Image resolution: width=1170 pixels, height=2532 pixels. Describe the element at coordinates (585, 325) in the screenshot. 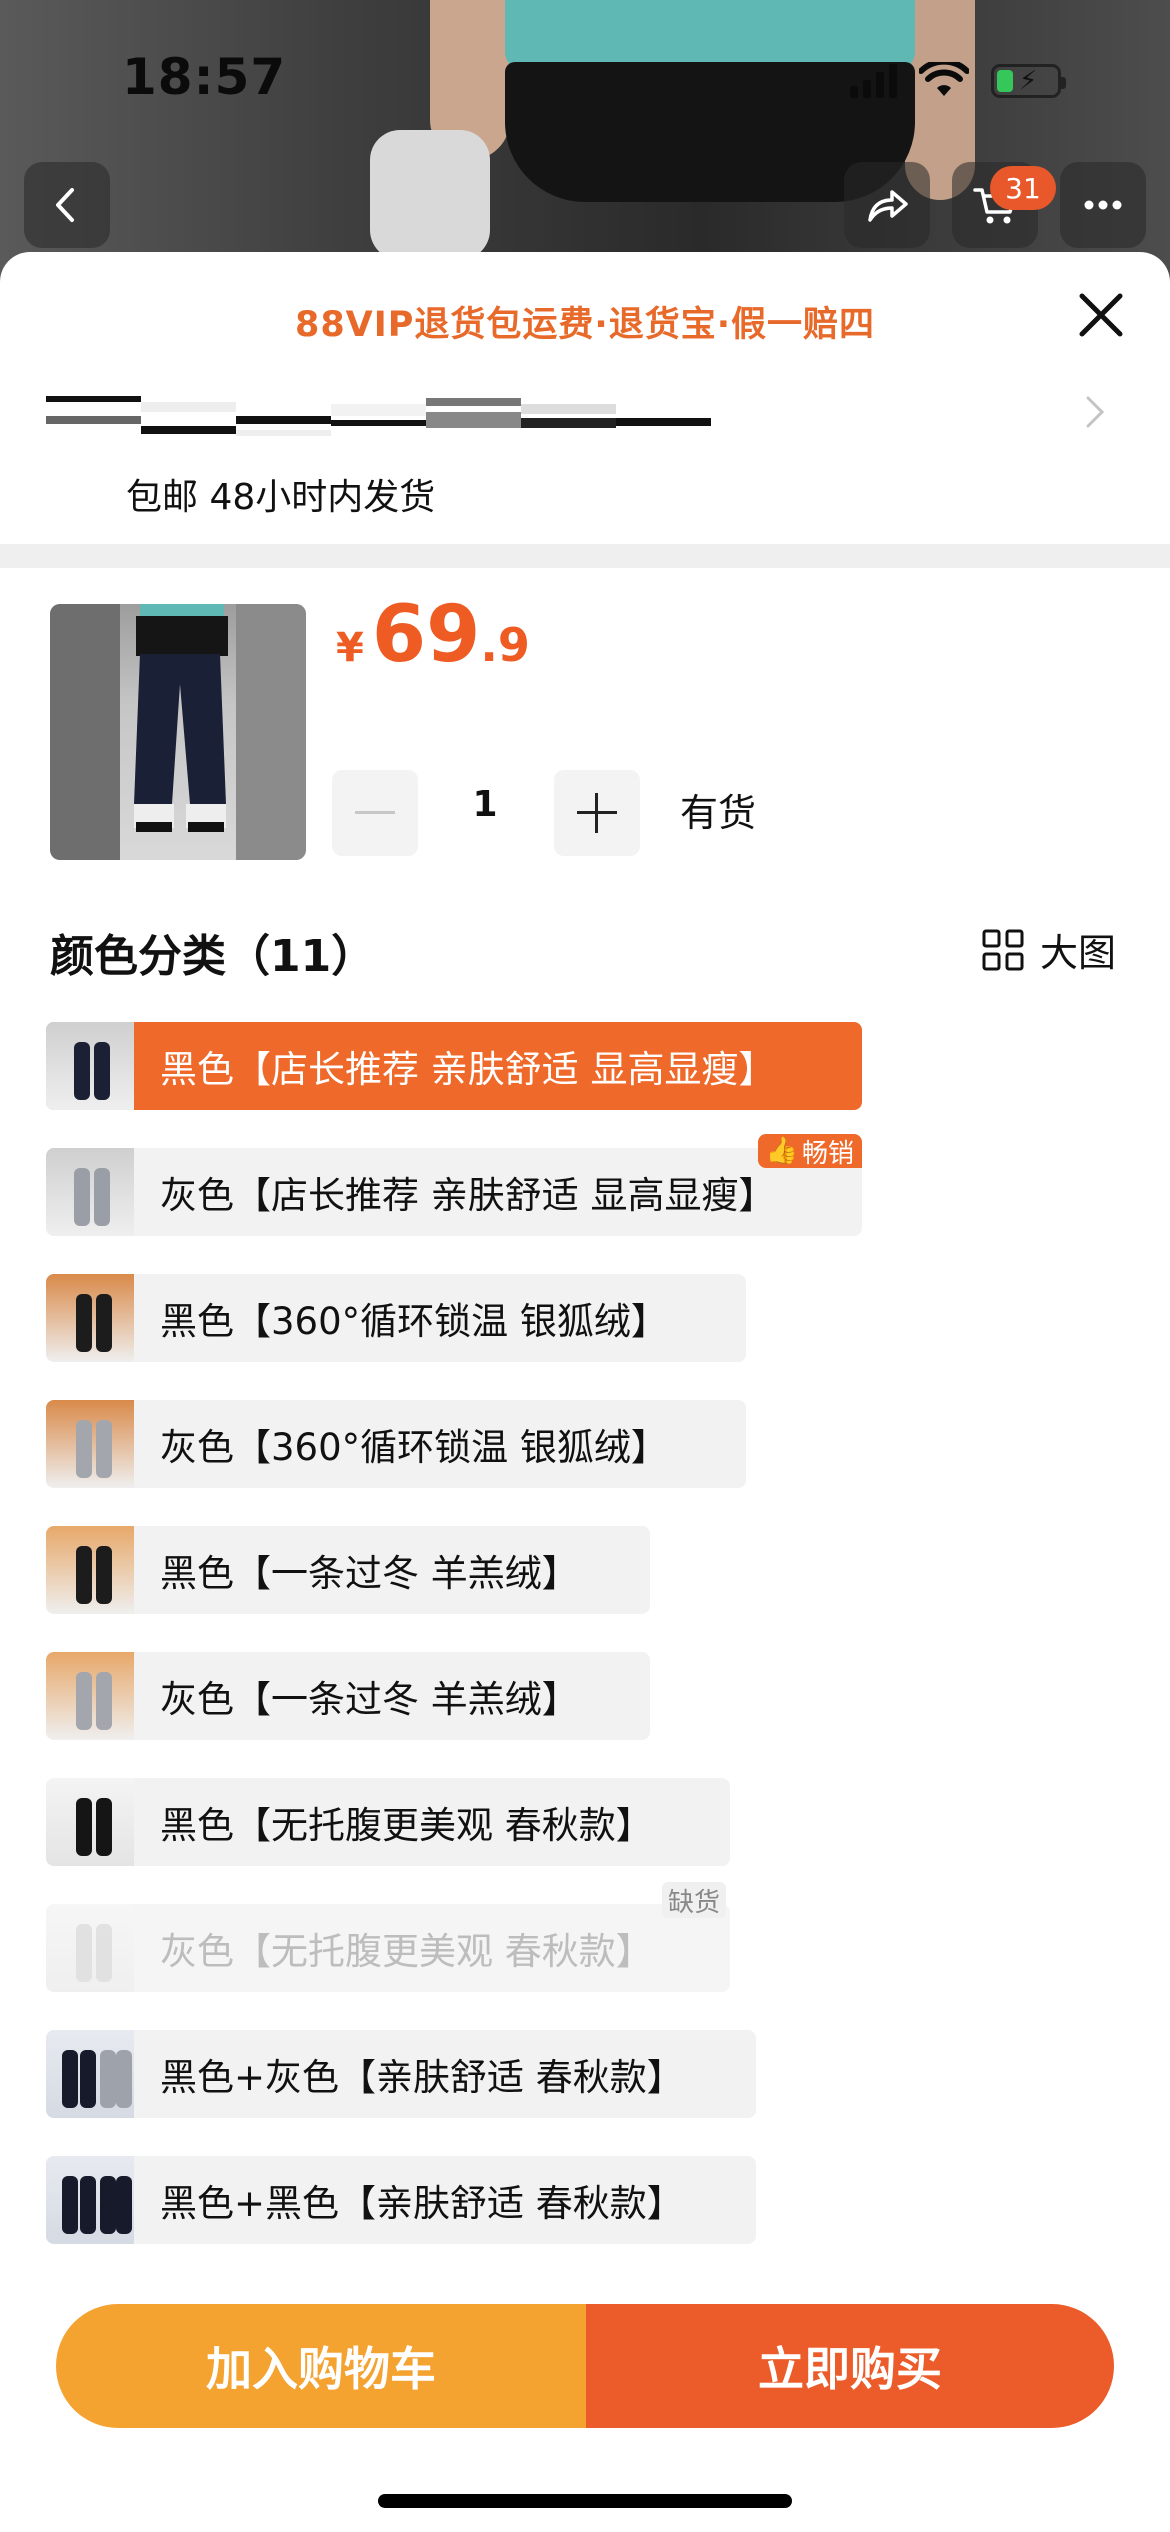

I see `promo-banner: 88VIP退货包运费·退货宝·假一赔四` at that location.